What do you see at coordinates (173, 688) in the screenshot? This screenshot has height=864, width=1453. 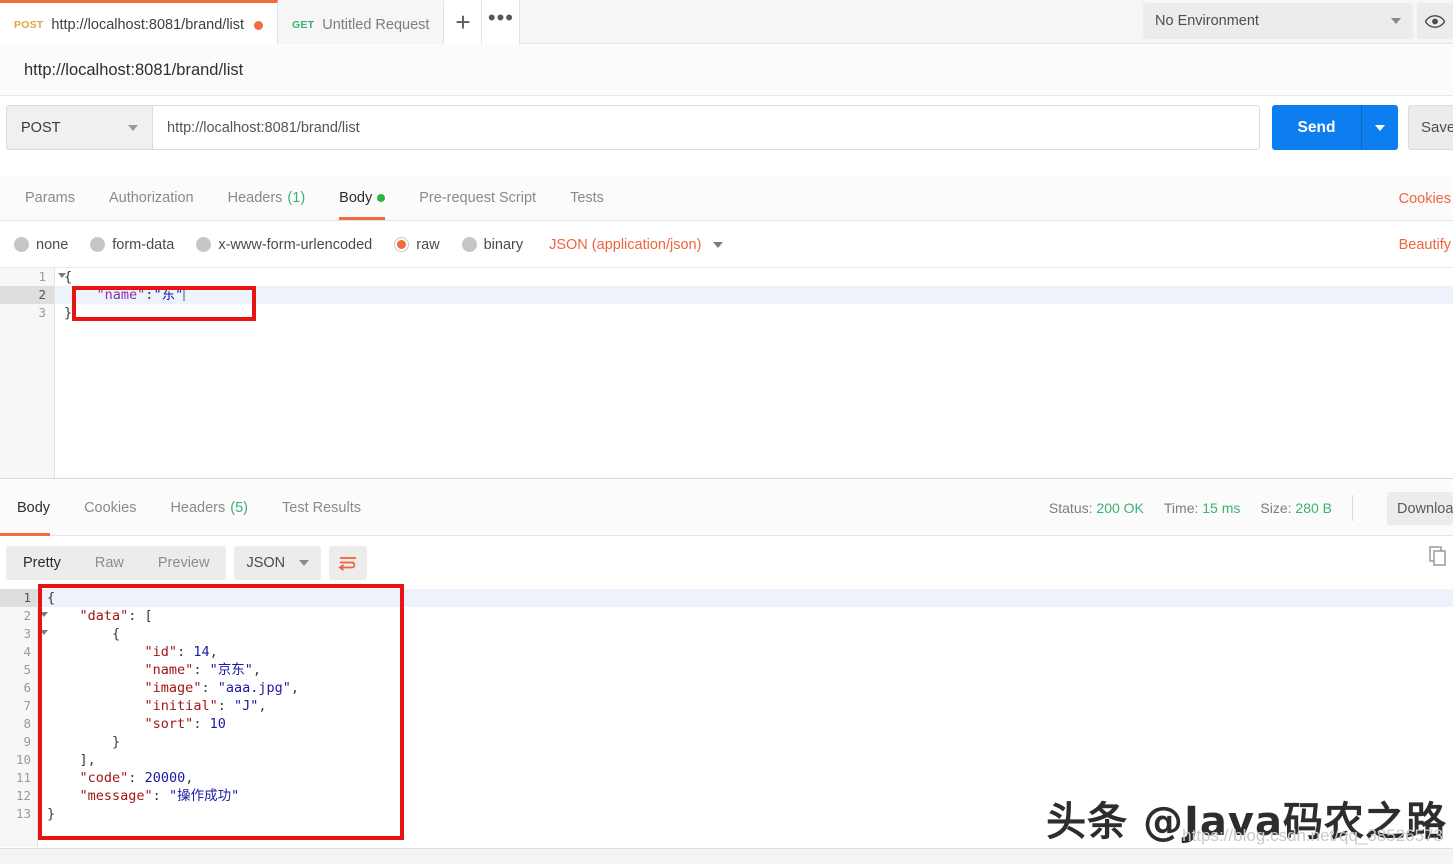 I see `code-token: "image"` at bounding box center [173, 688].